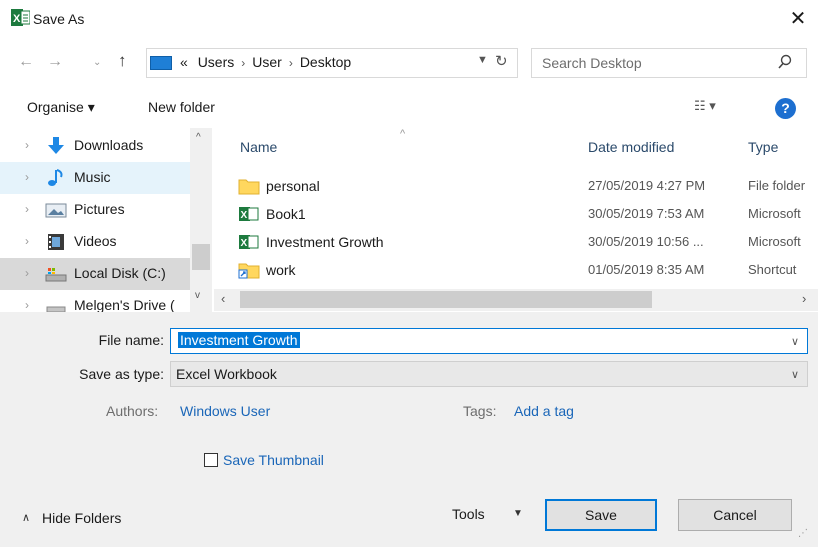 The height and width of the screenshot is (547, 818). Describe the element at coordinates (122, 61) in the screenshot. I see `up-arrow-icon: ↑` at that location.